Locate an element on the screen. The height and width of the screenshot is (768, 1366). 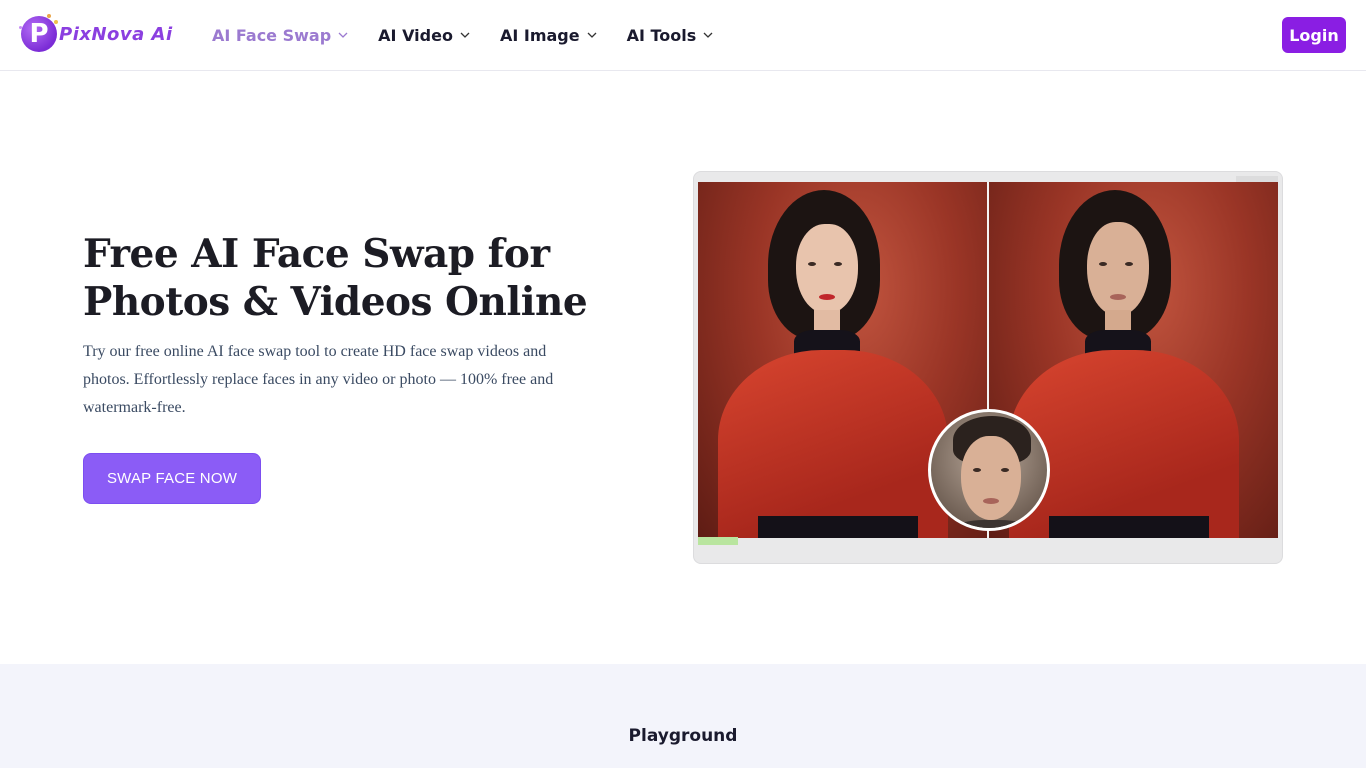
nav-ai-image: AI Image is located at coordinates (548, 35).